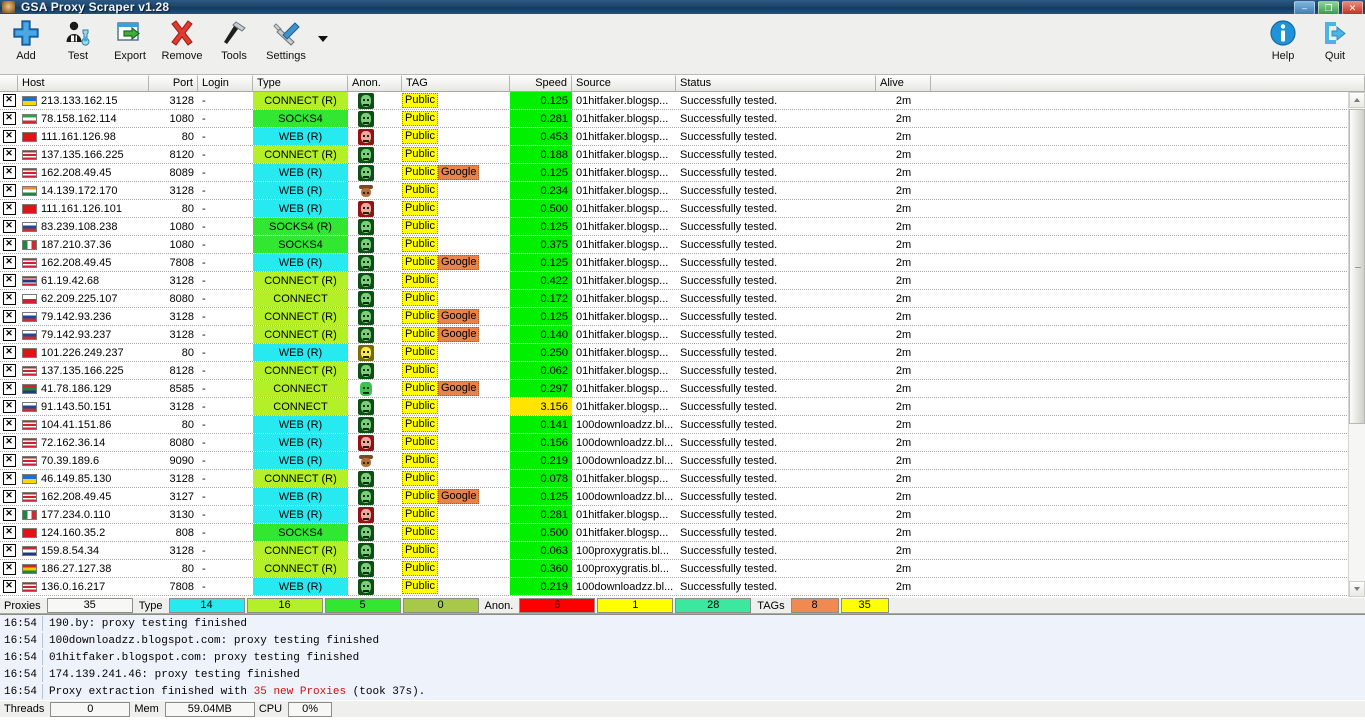 Image resolution: width=1365 pixels, height=727 pixels. What do you see at coordinates (1357, 266) in the screenshot?
I see `scrollbar-thumb` at bounding box center [1357, 266].